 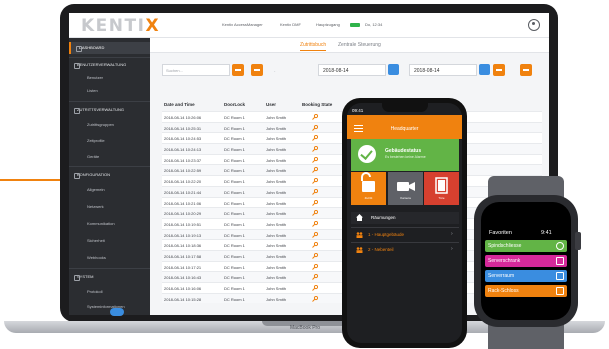 What do you see at coordinates (367, 154) in the screenshot?
I see `check-icon` at bounding box center [367, 154].